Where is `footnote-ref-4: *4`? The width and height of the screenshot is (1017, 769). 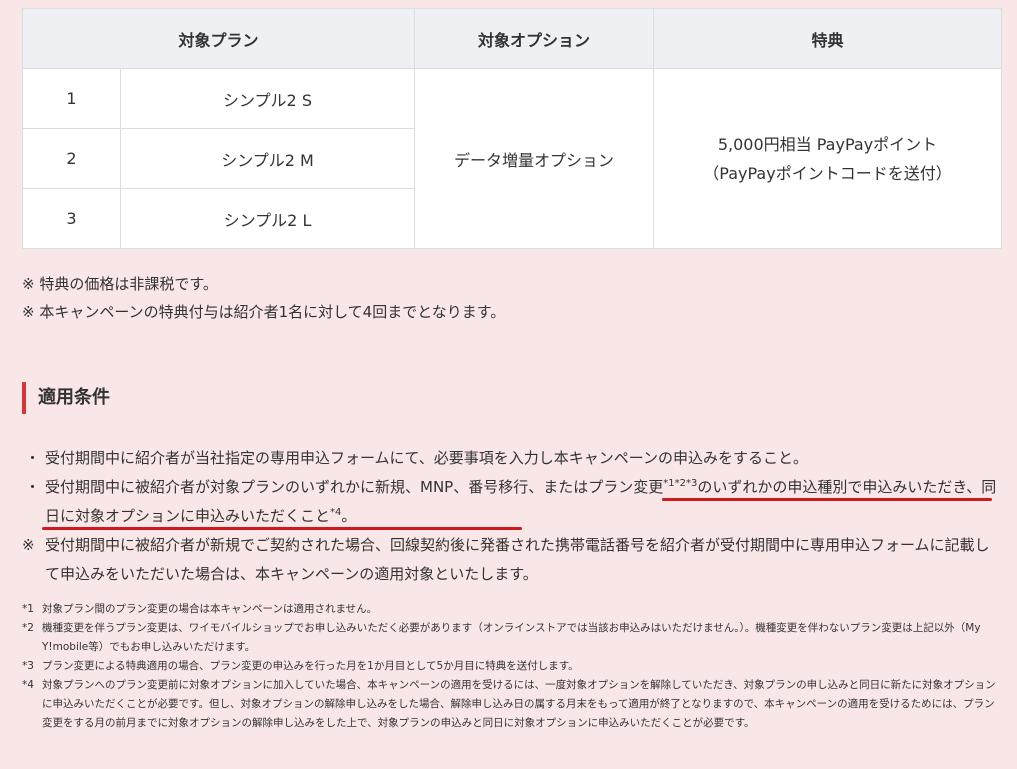
footnote-ref-4: *4 is located at coordinates (336, 512).